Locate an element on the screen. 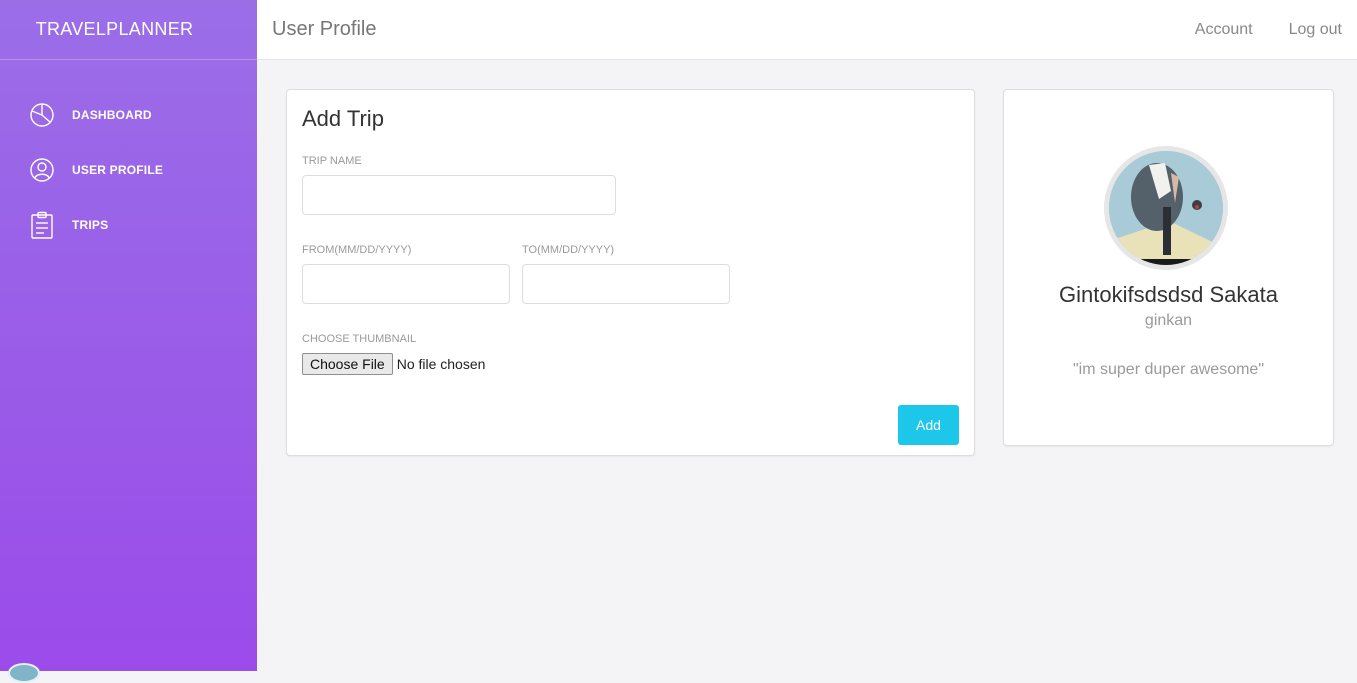 The height and width of the screenshot is (683, 1357). sidebar-item-label: TRIPS is located at coordinates (90, 224).